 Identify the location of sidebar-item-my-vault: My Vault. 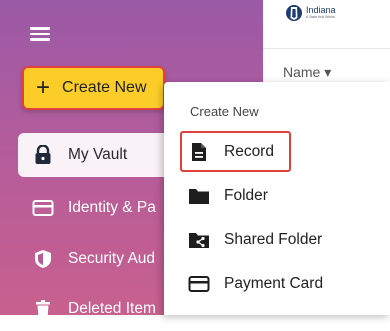
(98, 155).